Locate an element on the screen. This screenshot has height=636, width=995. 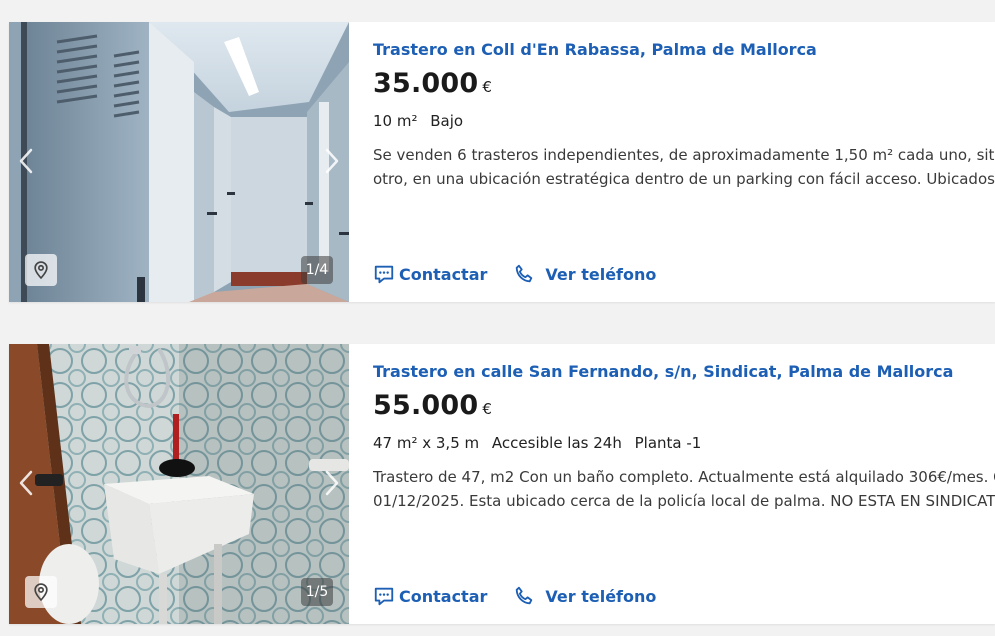
detail-size: 47 m² x 3,5 m is located at coordinates (426, 443).